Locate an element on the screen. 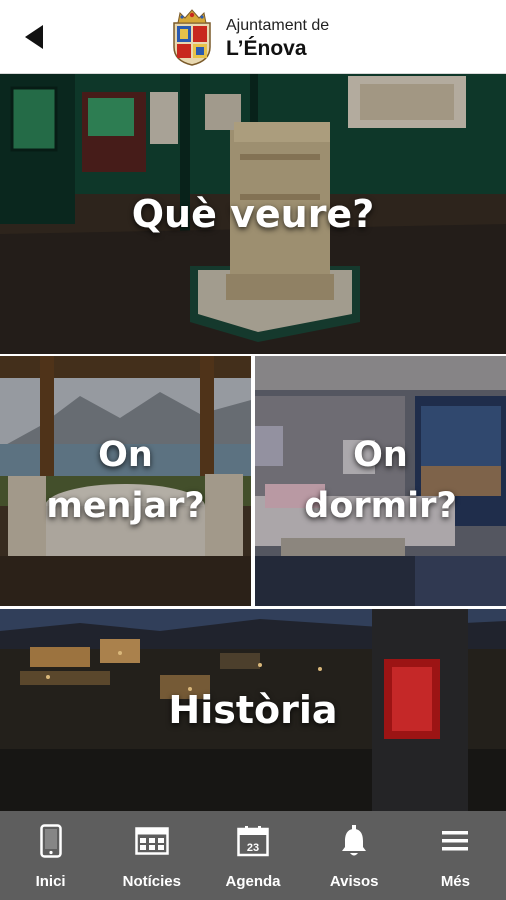 The width and height of the screenshot is (506, 900). tile-label-on-dormir-line2: dormir? is located at coordinates (380, 506).